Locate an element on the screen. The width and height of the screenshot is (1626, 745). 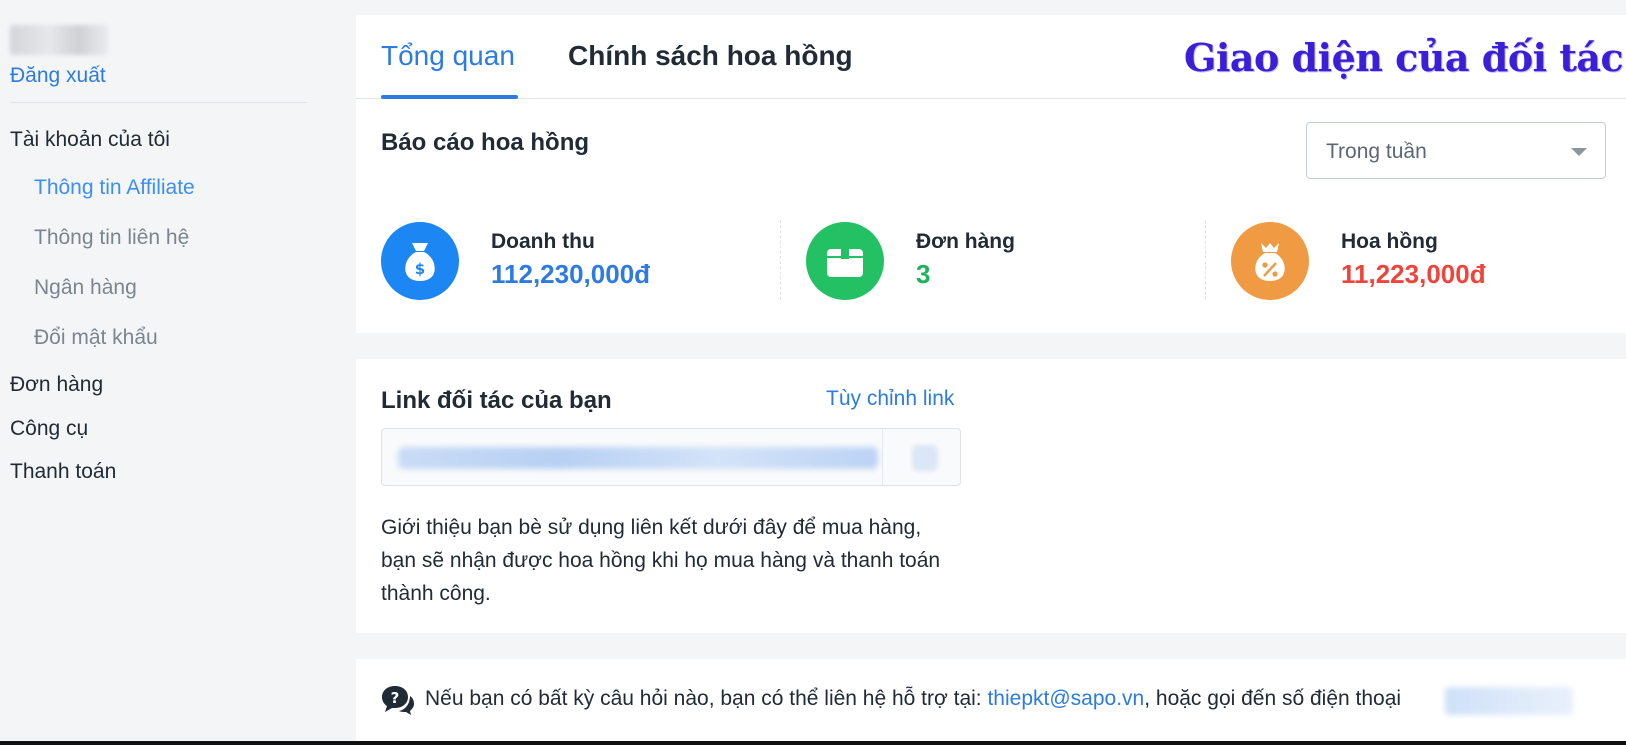
stat-revenue-value: 112,230,000đ is located at coordinates (571, 274).